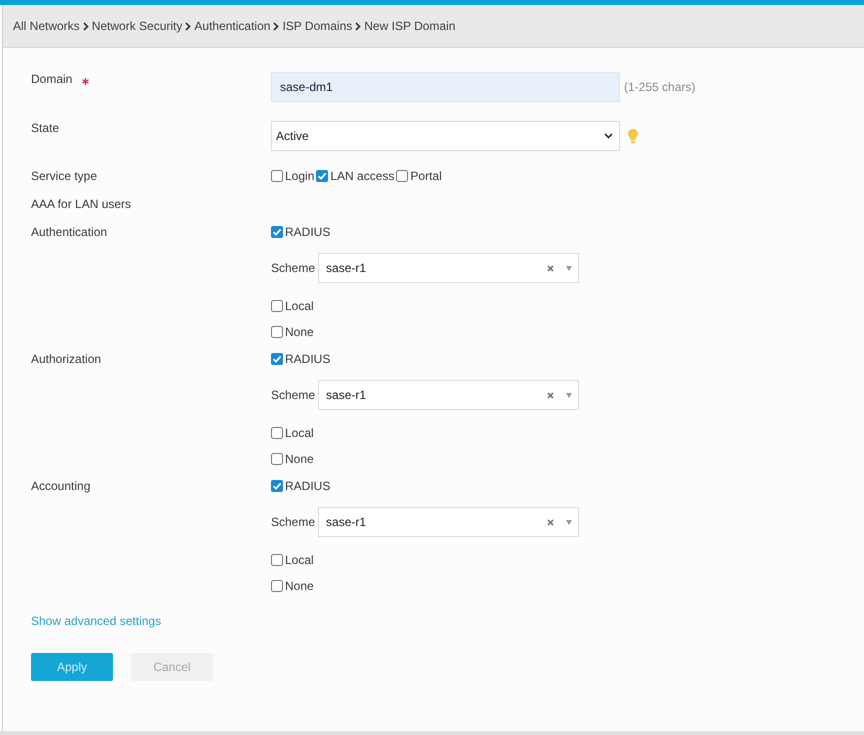  Describe the element at coordinates (410, 26) in the screenshot. I see `breadcrumb-item: New ISP Domain` at that location.